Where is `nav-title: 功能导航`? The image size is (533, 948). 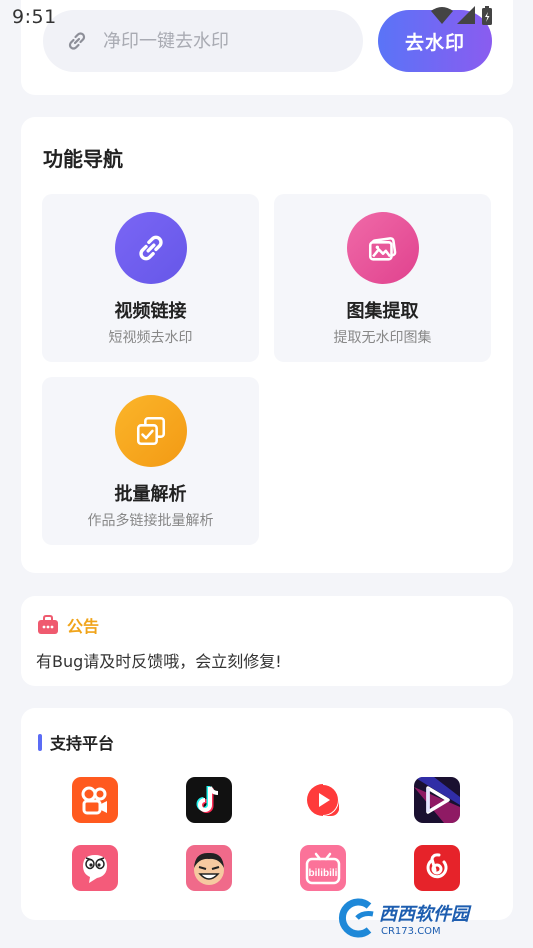 nav-title: 功能导航 is located at coordinates (83, 159).